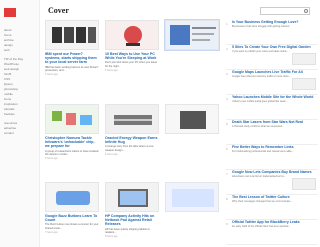 The width and height of the screenshot is (320, 247). I want to click on list-index: 2, so click(227, 49).